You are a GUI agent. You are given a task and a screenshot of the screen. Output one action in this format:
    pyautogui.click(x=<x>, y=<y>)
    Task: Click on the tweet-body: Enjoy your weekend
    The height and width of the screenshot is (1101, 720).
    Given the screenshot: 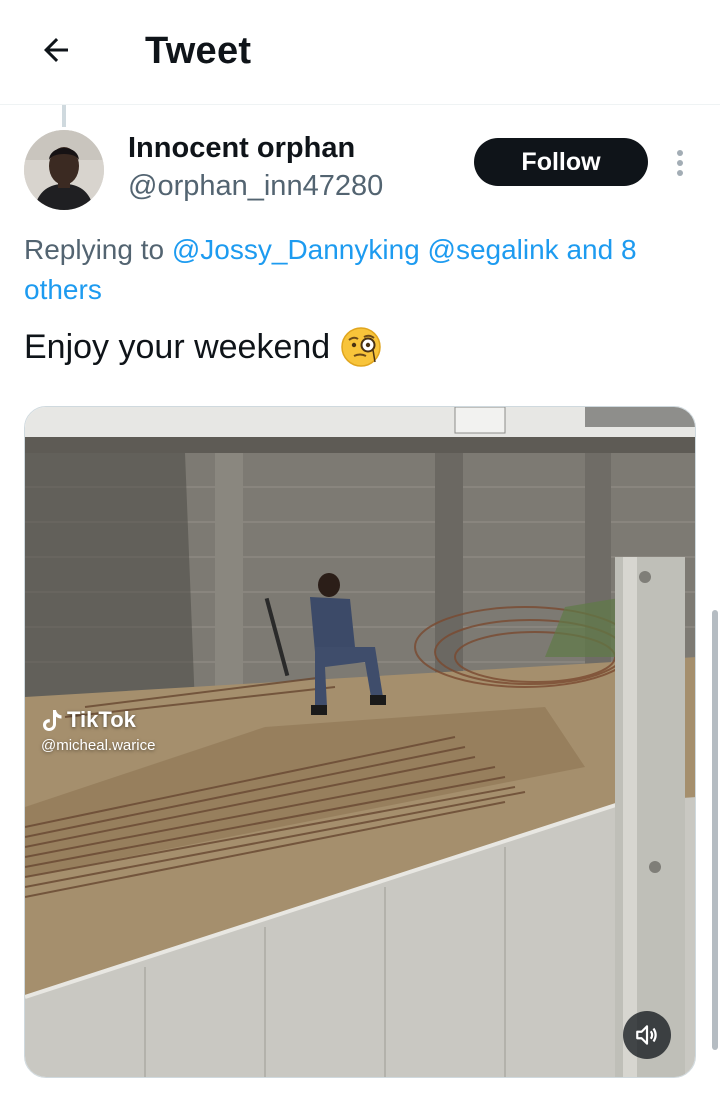 What is the action you would take?
    pyautogui.click(x=203, y=347)
    